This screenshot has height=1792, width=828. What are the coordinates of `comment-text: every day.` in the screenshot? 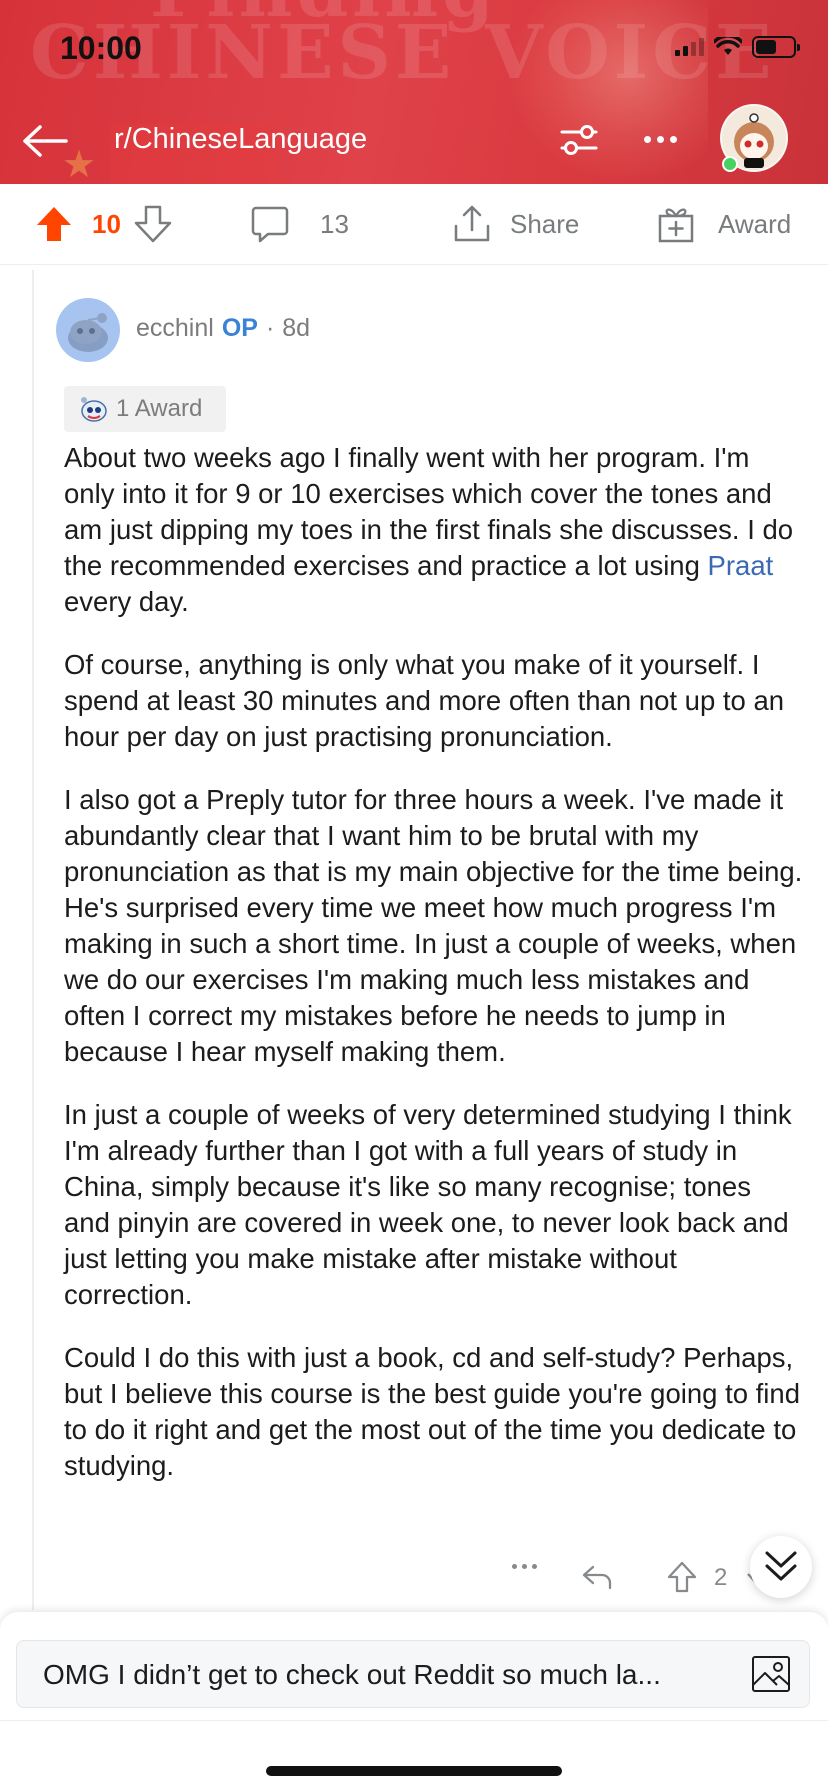 It's located at (126, 601).